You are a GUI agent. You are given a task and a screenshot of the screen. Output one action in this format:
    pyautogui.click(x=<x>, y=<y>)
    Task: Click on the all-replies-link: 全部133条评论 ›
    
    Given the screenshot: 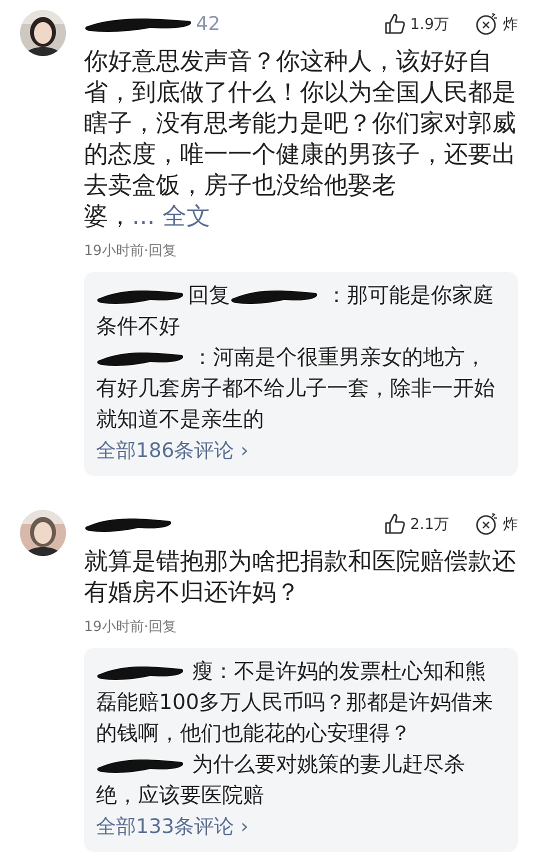 What is the action you would take?
    pyautogui.click(x=172, y=826)
    